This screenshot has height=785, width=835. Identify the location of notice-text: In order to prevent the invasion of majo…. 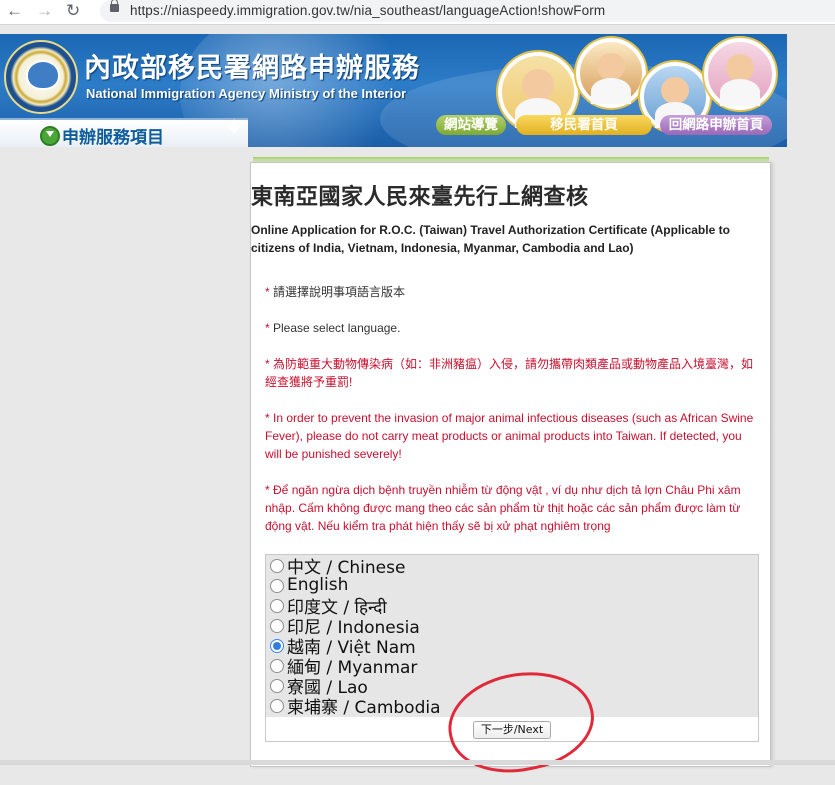
(509, 436).